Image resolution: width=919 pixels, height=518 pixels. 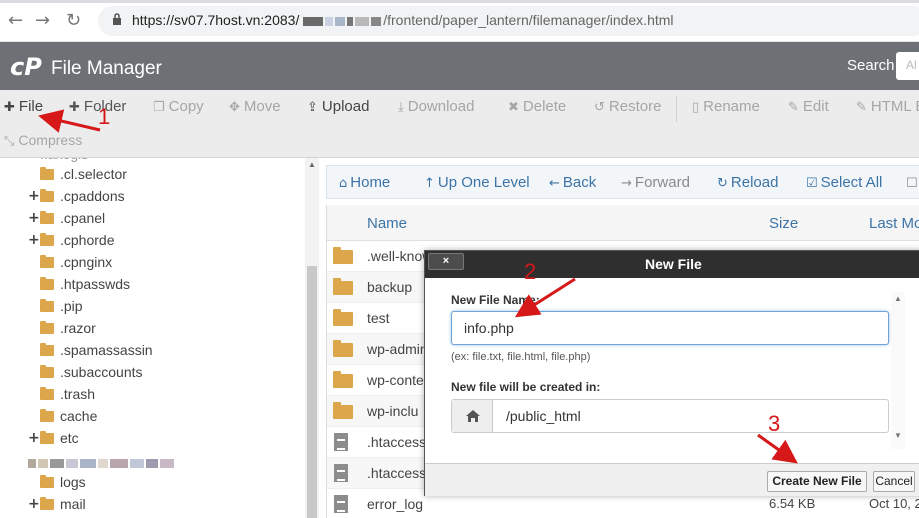 I want to click on cancel-button: Cancel, so click(x=894, y=481).